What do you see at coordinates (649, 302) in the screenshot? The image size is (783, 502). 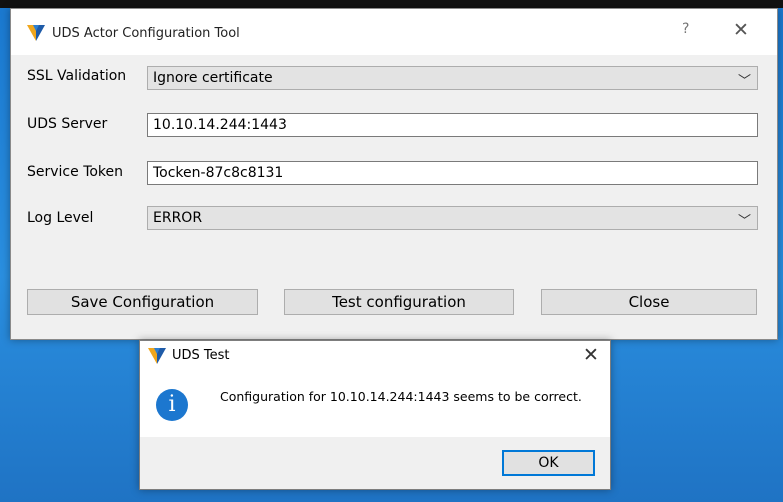 I see `close-button: Close` at bounding box center [649, 302].